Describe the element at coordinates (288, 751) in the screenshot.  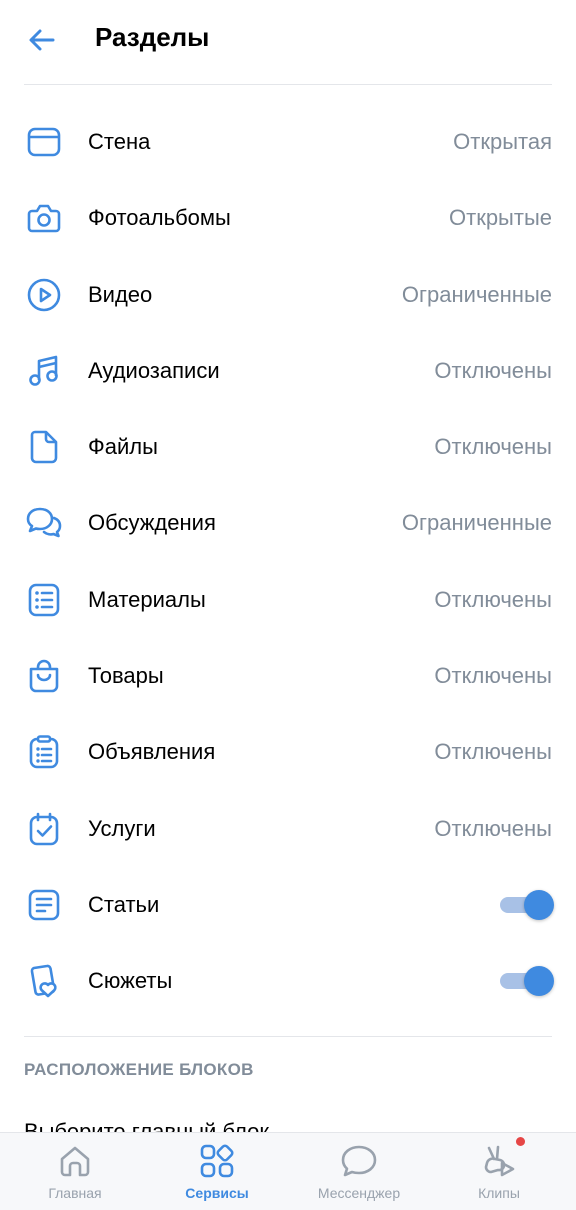
I see `section-row-ads: Объявления Отключены` at that location.